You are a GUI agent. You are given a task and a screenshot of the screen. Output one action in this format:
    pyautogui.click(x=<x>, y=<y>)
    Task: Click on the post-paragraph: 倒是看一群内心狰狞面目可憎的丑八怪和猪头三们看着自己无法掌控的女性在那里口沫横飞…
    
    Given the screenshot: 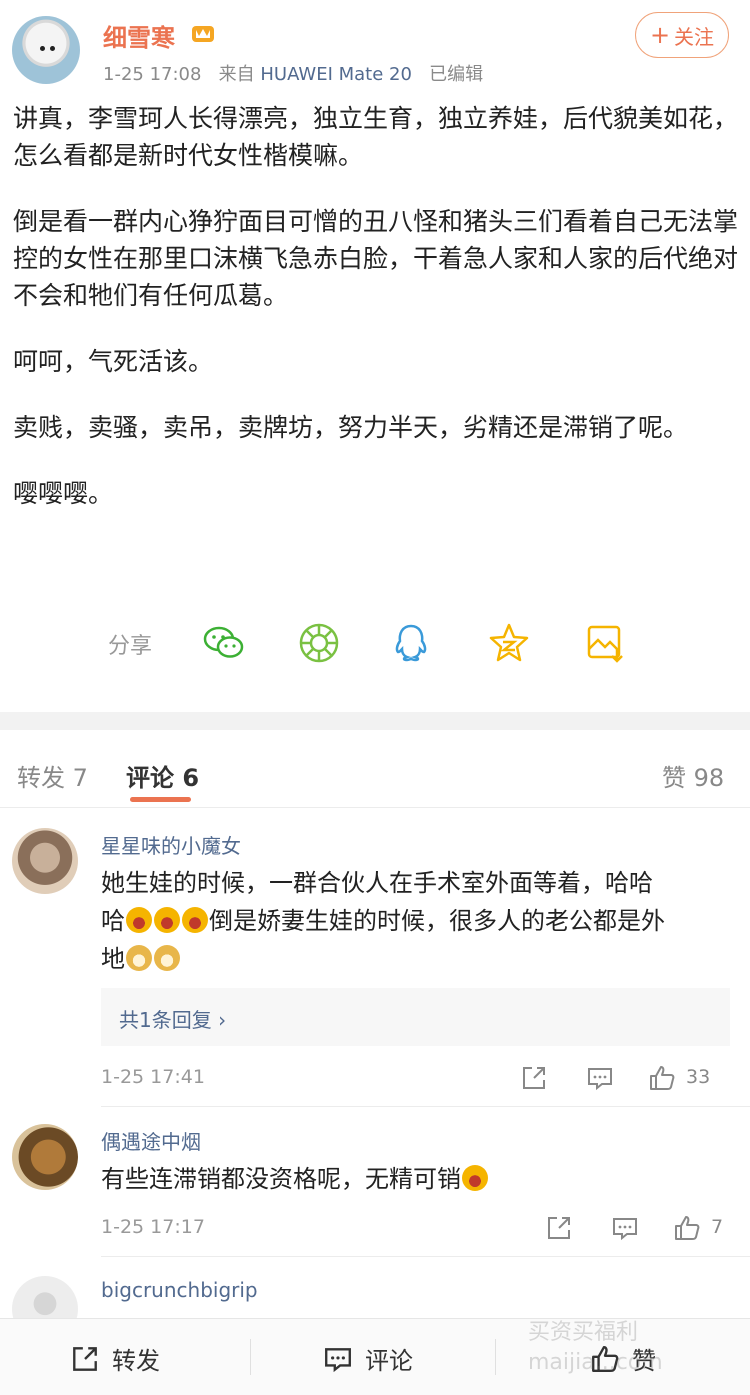 What is the action you would take?
    pyautogui.click(x=376, y=258)
    